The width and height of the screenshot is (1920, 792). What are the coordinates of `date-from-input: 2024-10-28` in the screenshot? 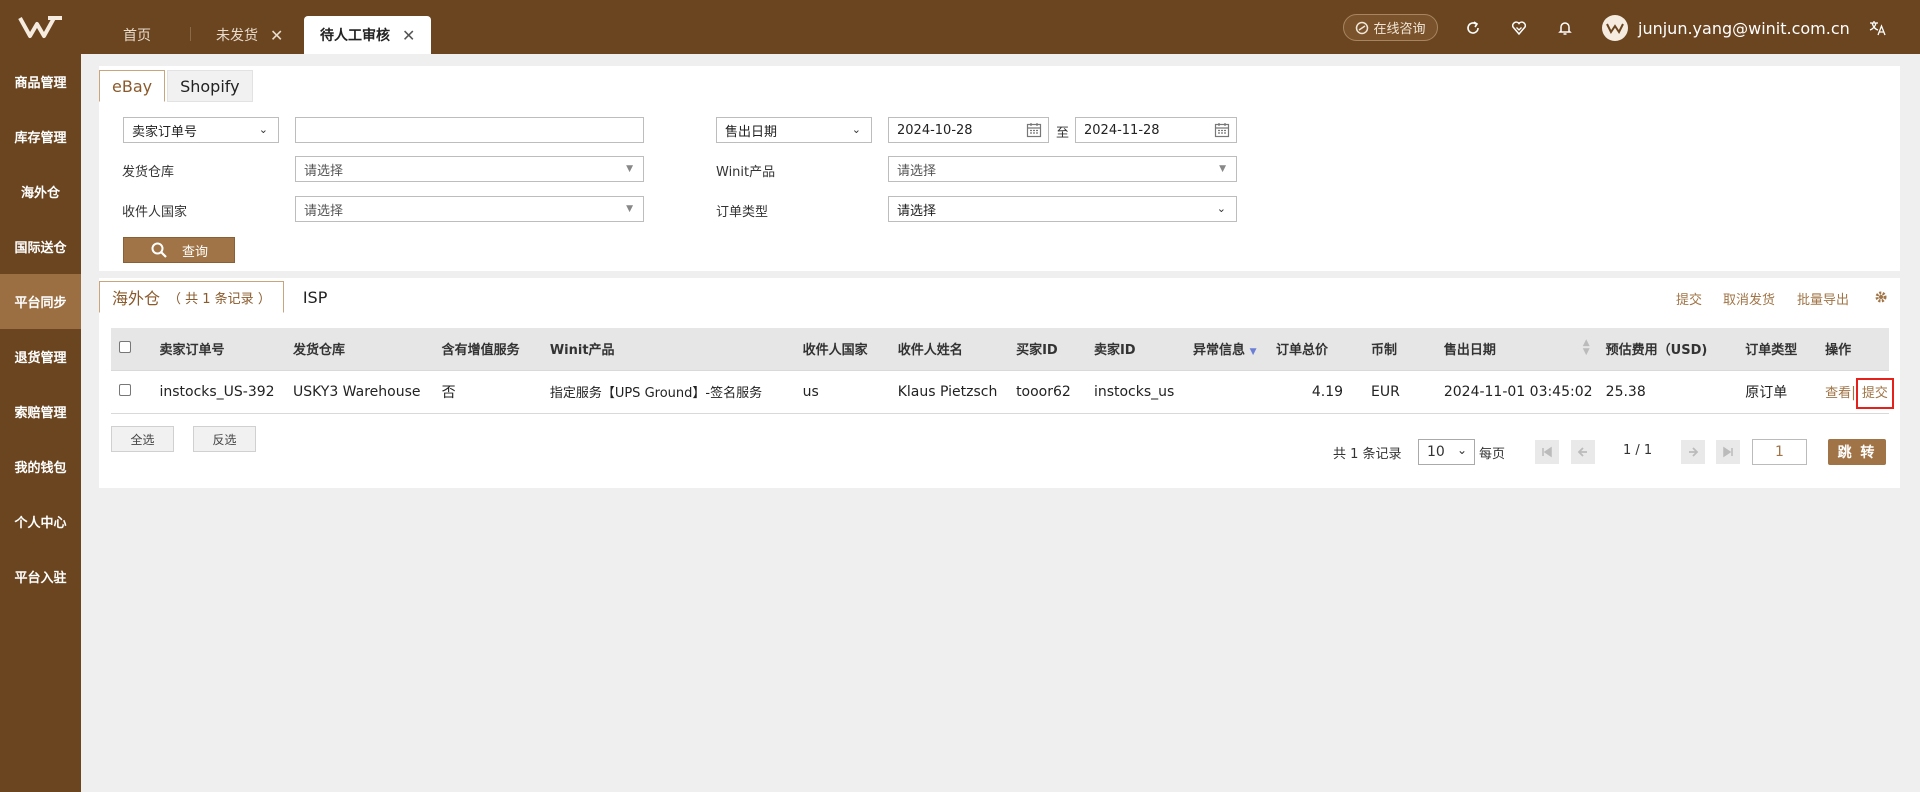 It's located at (968, 130).